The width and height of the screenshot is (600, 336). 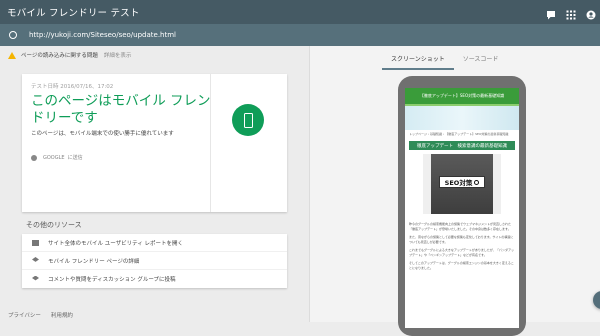 What do you see at coordinates (62, 315) in the screenshot?
I see `terms-link: 利用規約` at bounding box center [62, 315].